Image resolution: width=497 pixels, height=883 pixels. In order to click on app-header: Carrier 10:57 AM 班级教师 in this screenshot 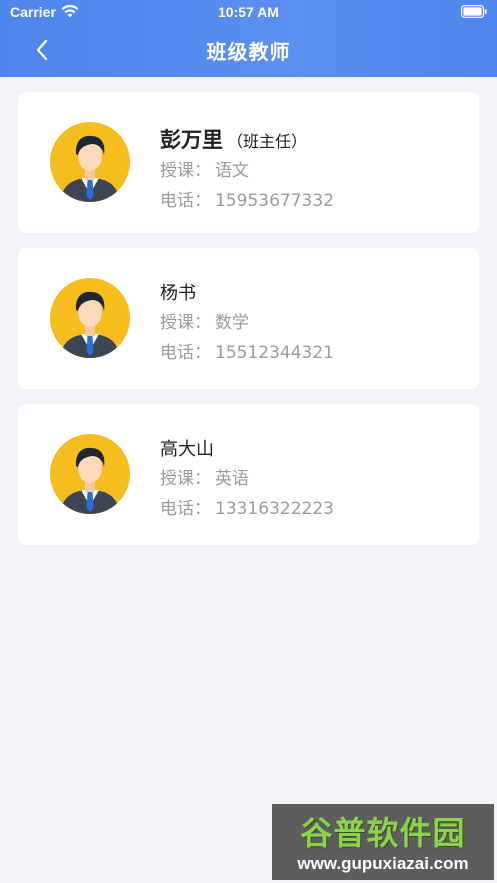, I will do `click(248, 38)`.